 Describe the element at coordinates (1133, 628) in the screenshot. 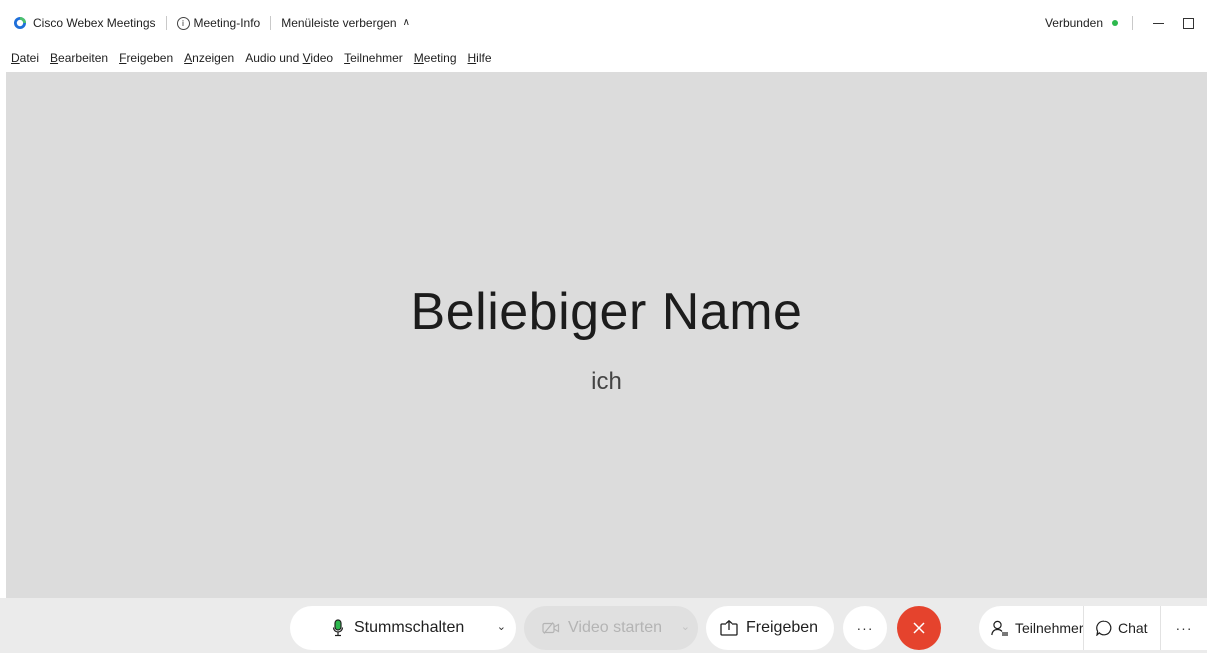

I see `chat-label: Chat` at that location.